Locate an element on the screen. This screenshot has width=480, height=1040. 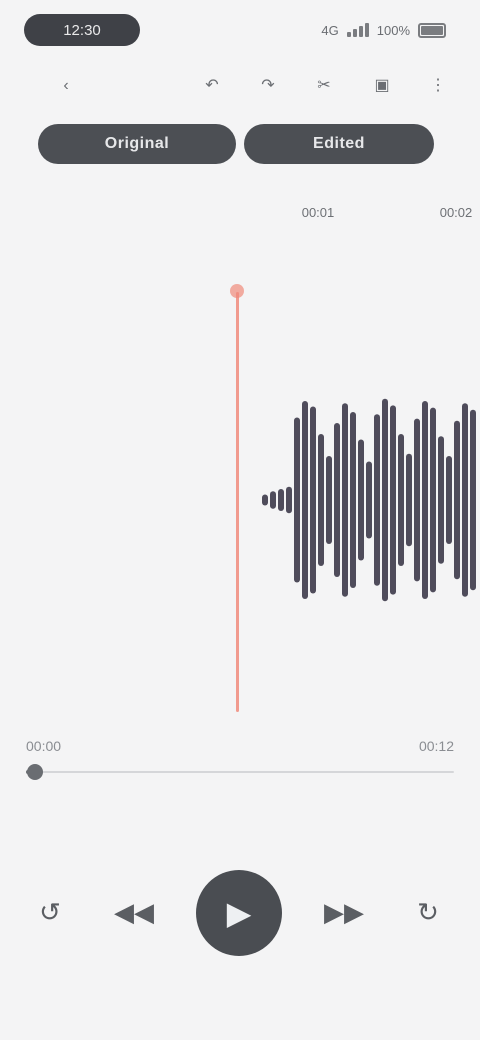
edit-toolbar: ‹ ↶ ↷ ✂ ▣ ⋮ is located at coordinates (240, 86).